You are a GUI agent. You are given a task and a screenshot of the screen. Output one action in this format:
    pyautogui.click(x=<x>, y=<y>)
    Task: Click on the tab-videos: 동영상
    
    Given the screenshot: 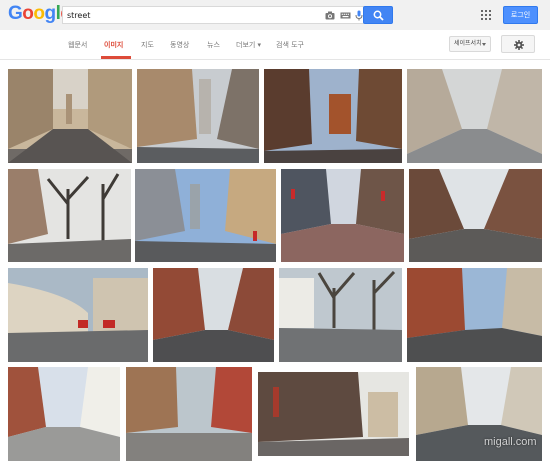 What is the action you would take?
    pyautogui.click(x=179, y=45)
    